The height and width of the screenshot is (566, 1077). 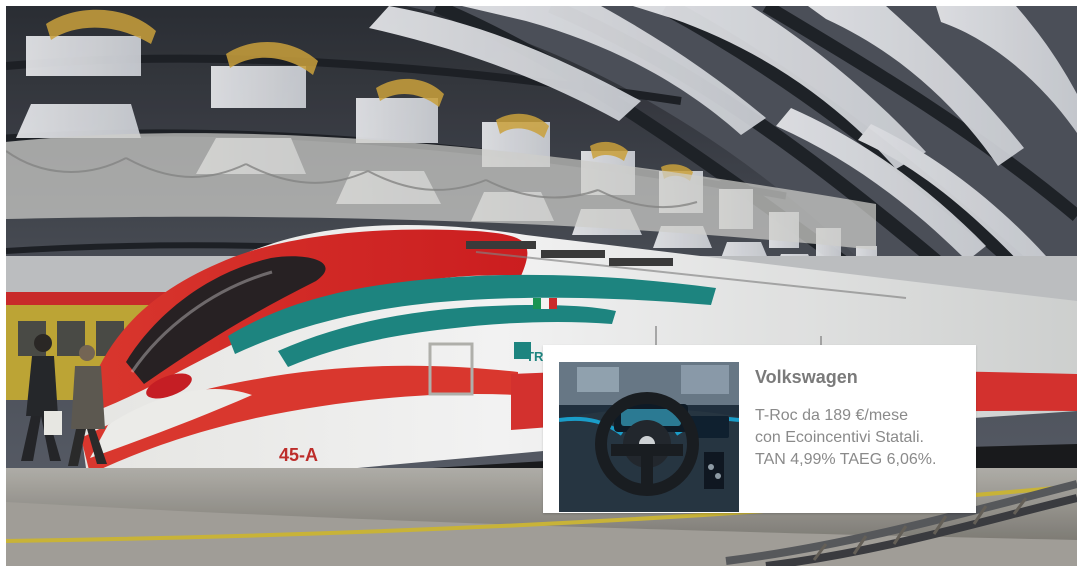 I want to click on ad-brand-title: Volkswagen, so click(x=806, y=377).